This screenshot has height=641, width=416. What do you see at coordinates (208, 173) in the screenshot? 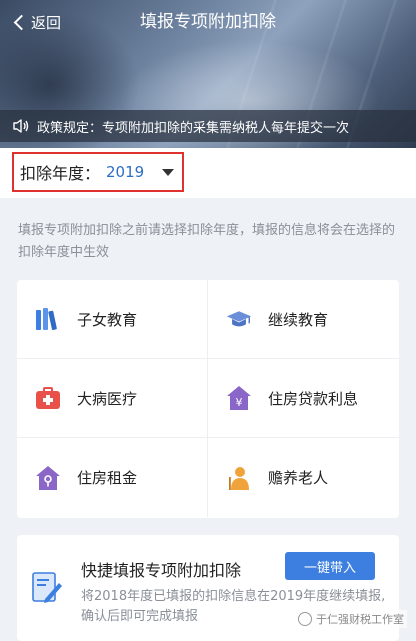
I see `year-bar: 扣除年度： 2019` at bounding box center [208, 173].